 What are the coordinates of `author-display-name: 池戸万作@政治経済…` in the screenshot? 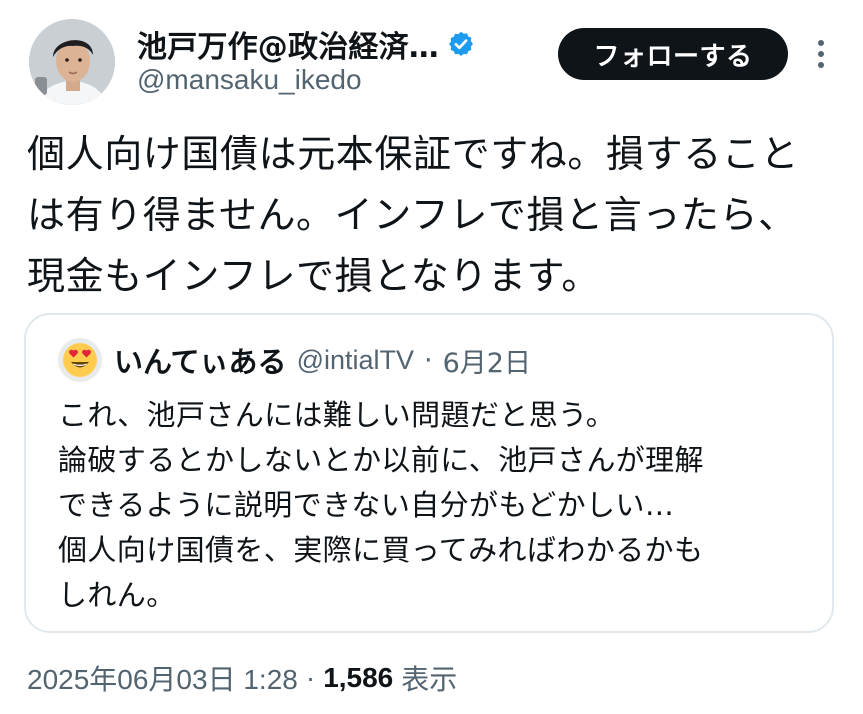 It's located at (288, 44).